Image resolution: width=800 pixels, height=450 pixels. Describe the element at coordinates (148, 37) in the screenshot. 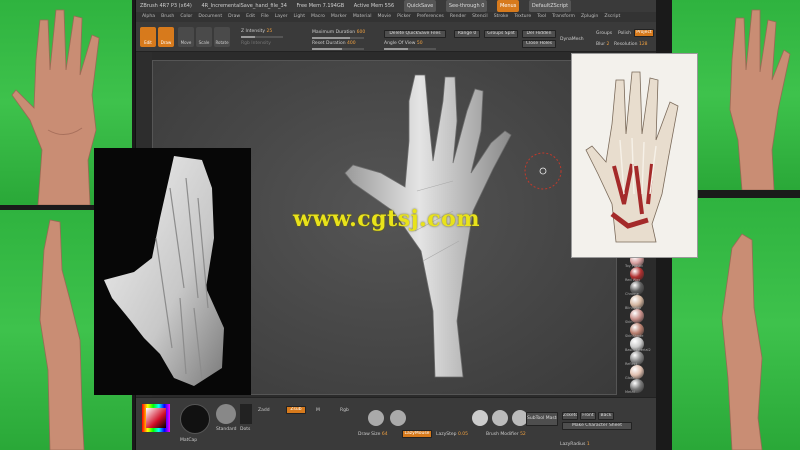

I see `edit-button: Edit` at that location.